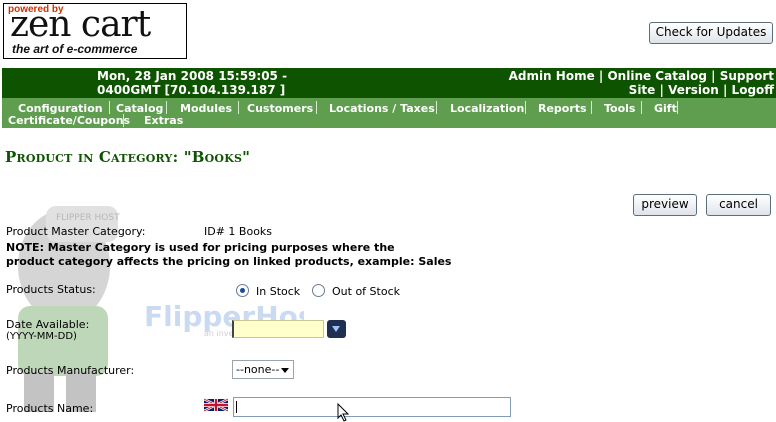 The width and height of the screenshot is (776, 422). I want to click on master-category-value: ID# 1 Books, so click(238, 231).